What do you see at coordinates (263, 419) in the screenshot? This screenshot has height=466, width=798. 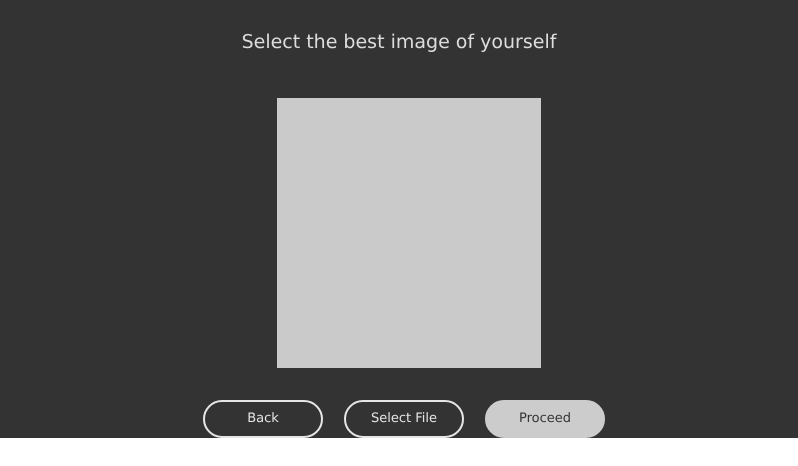 I see `outline-button: Back` at bounding box center [263, 419].